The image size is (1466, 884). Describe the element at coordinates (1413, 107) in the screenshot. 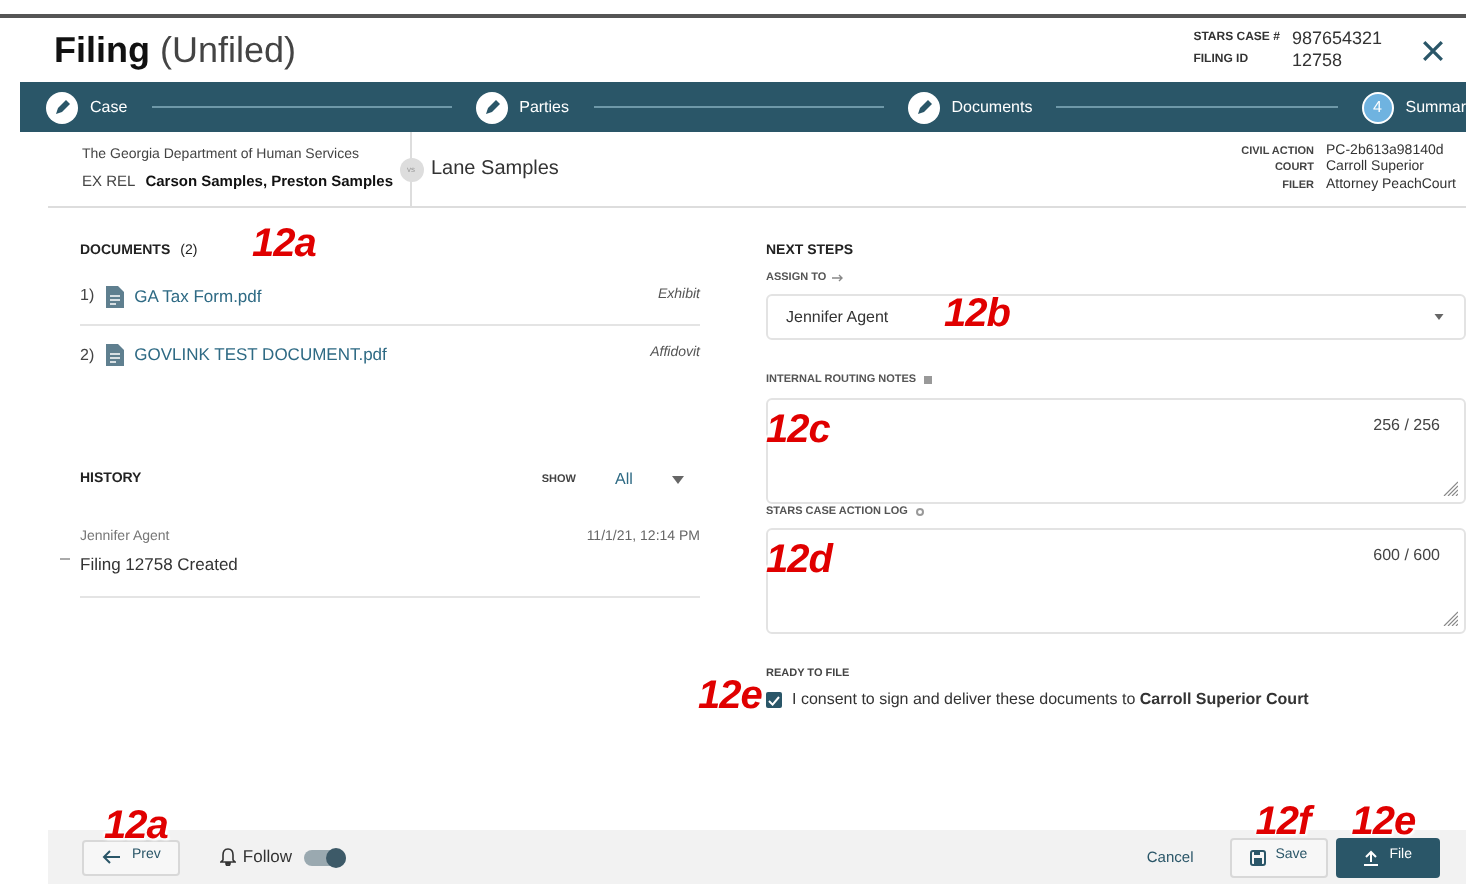

I see `step-tab: 4 Summar` at that location.